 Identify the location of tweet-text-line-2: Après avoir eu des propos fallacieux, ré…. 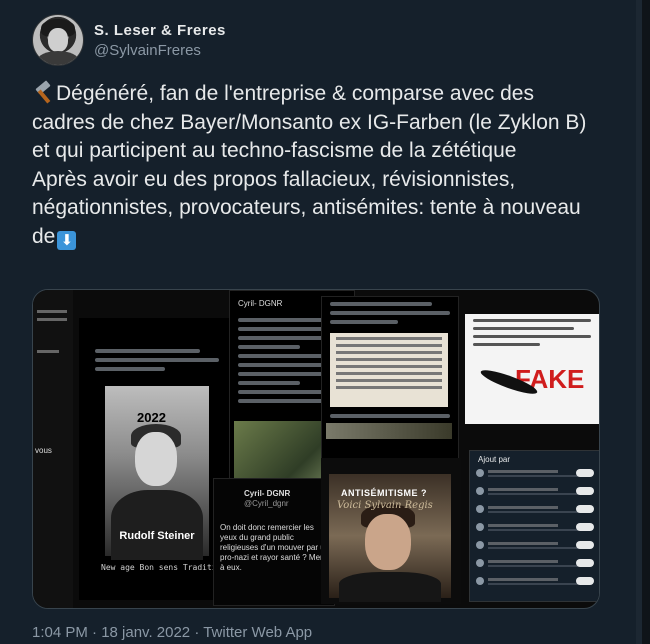
(306, 207).